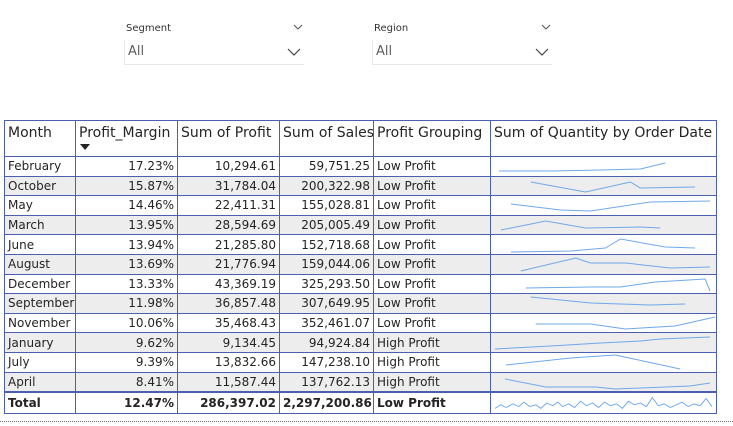 Image resolution: width=733 pixels, height=426 pixels. What do you see at coordinates (228, 225) in the screenshot?
I see `sum-of-profit-cell: 28,594.69` at bounding box center [228, 225].